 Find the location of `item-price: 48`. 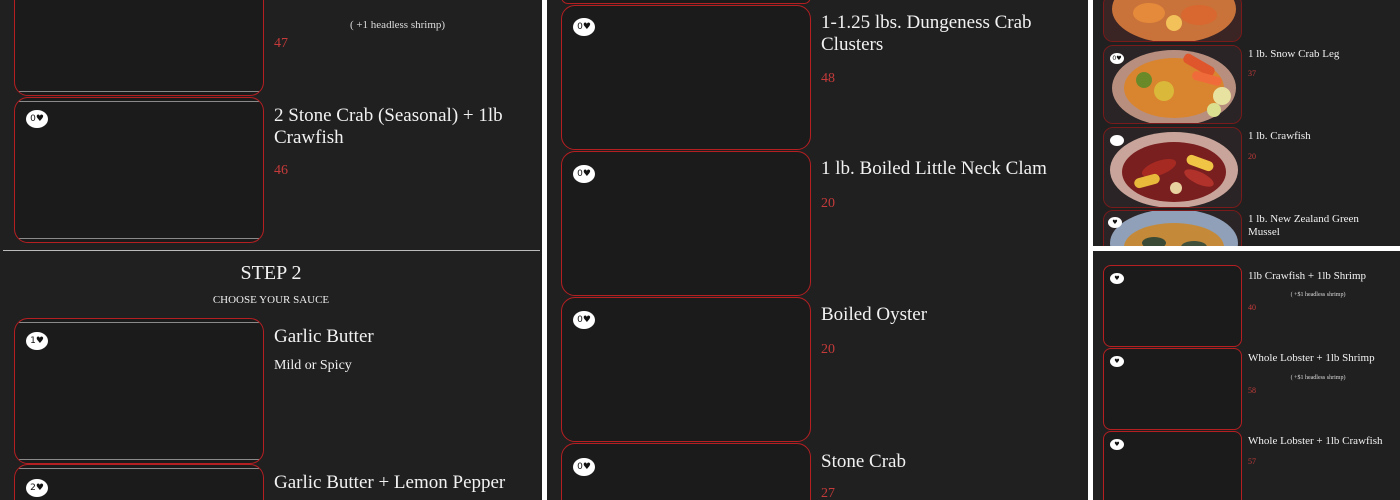

item-price: 48 is located at coordinates (828, 78).